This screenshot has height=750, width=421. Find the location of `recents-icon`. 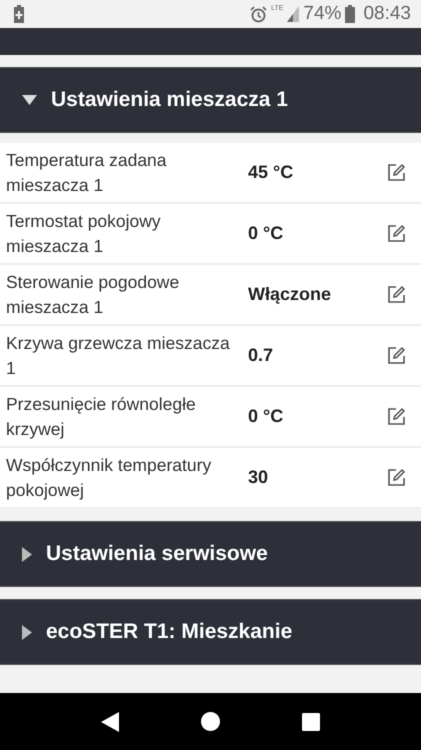

recents-icon is located at coordinates (311, 721).